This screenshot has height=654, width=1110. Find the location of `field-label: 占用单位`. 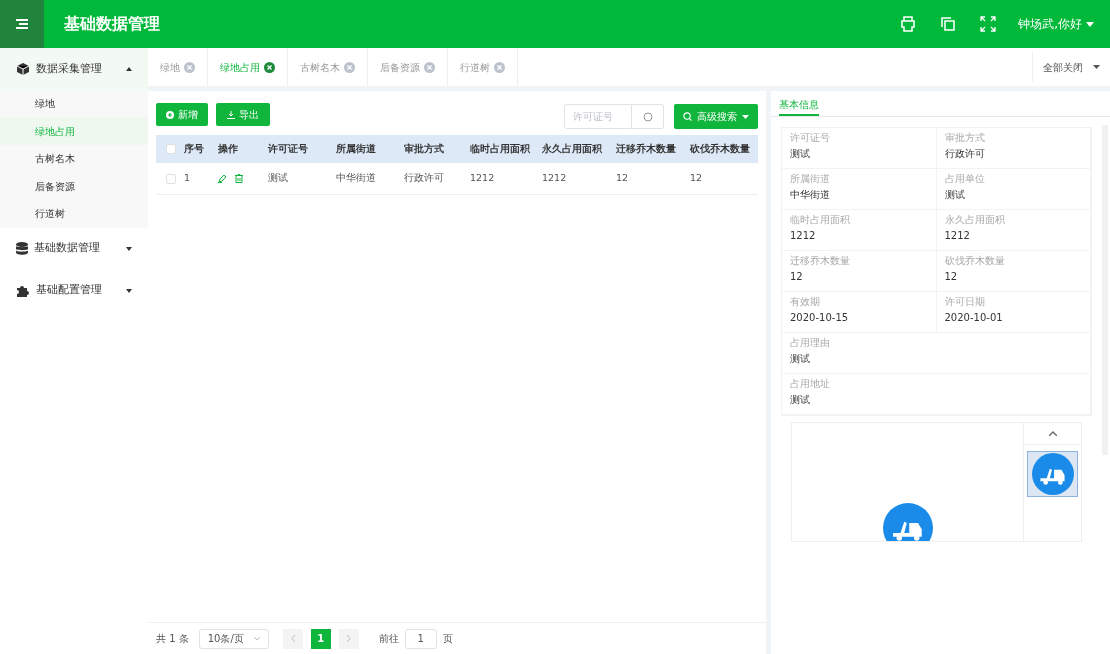

field-label: 占用单位 is located at coordinates (965, 179).